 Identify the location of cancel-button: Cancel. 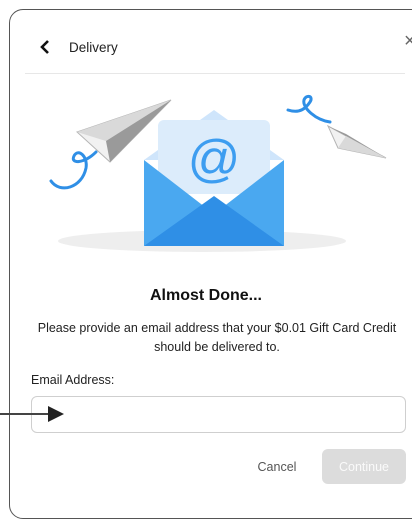
(277, 467).